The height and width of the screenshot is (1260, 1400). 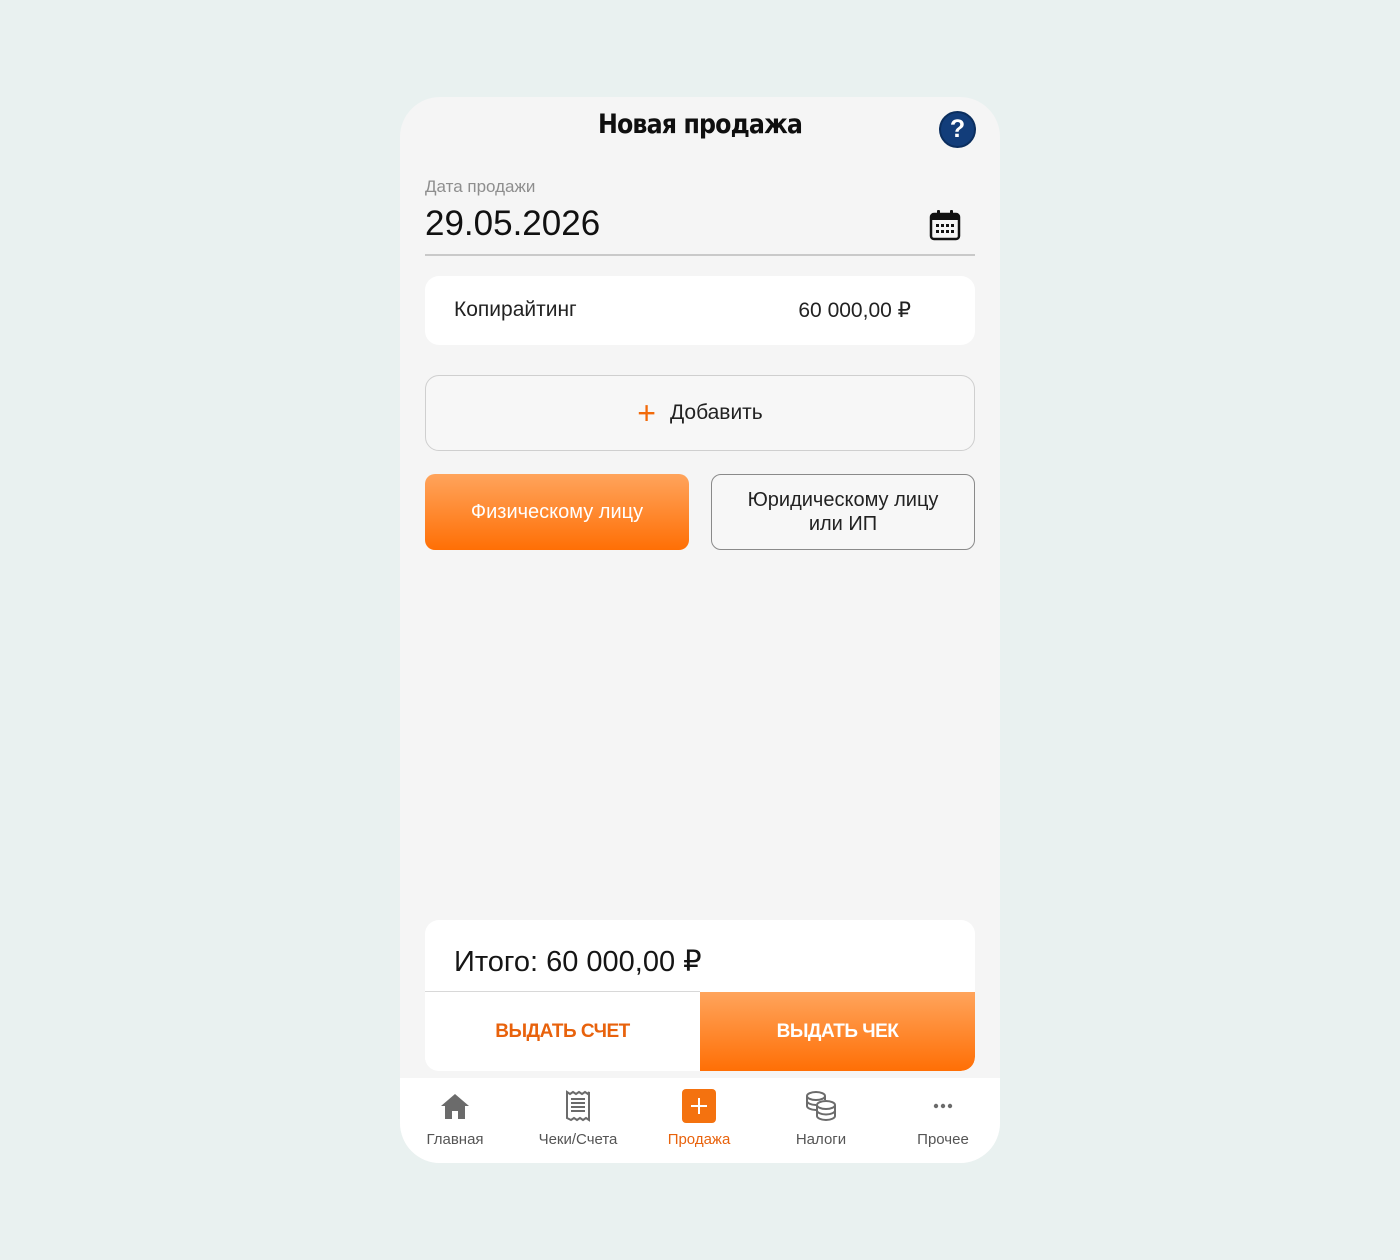 What do you see at coordinates (578, 962) in the screenshot?
I see `total-amount: Итого: 60 000,00 ₽` at bounding box center [578, 962].